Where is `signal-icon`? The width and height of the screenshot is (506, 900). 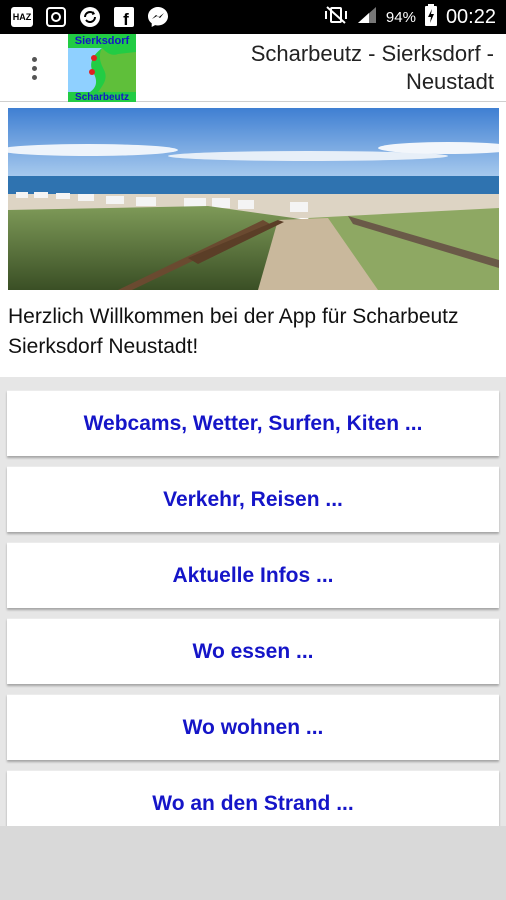 signal-icon is located at coordinates (367, 17).